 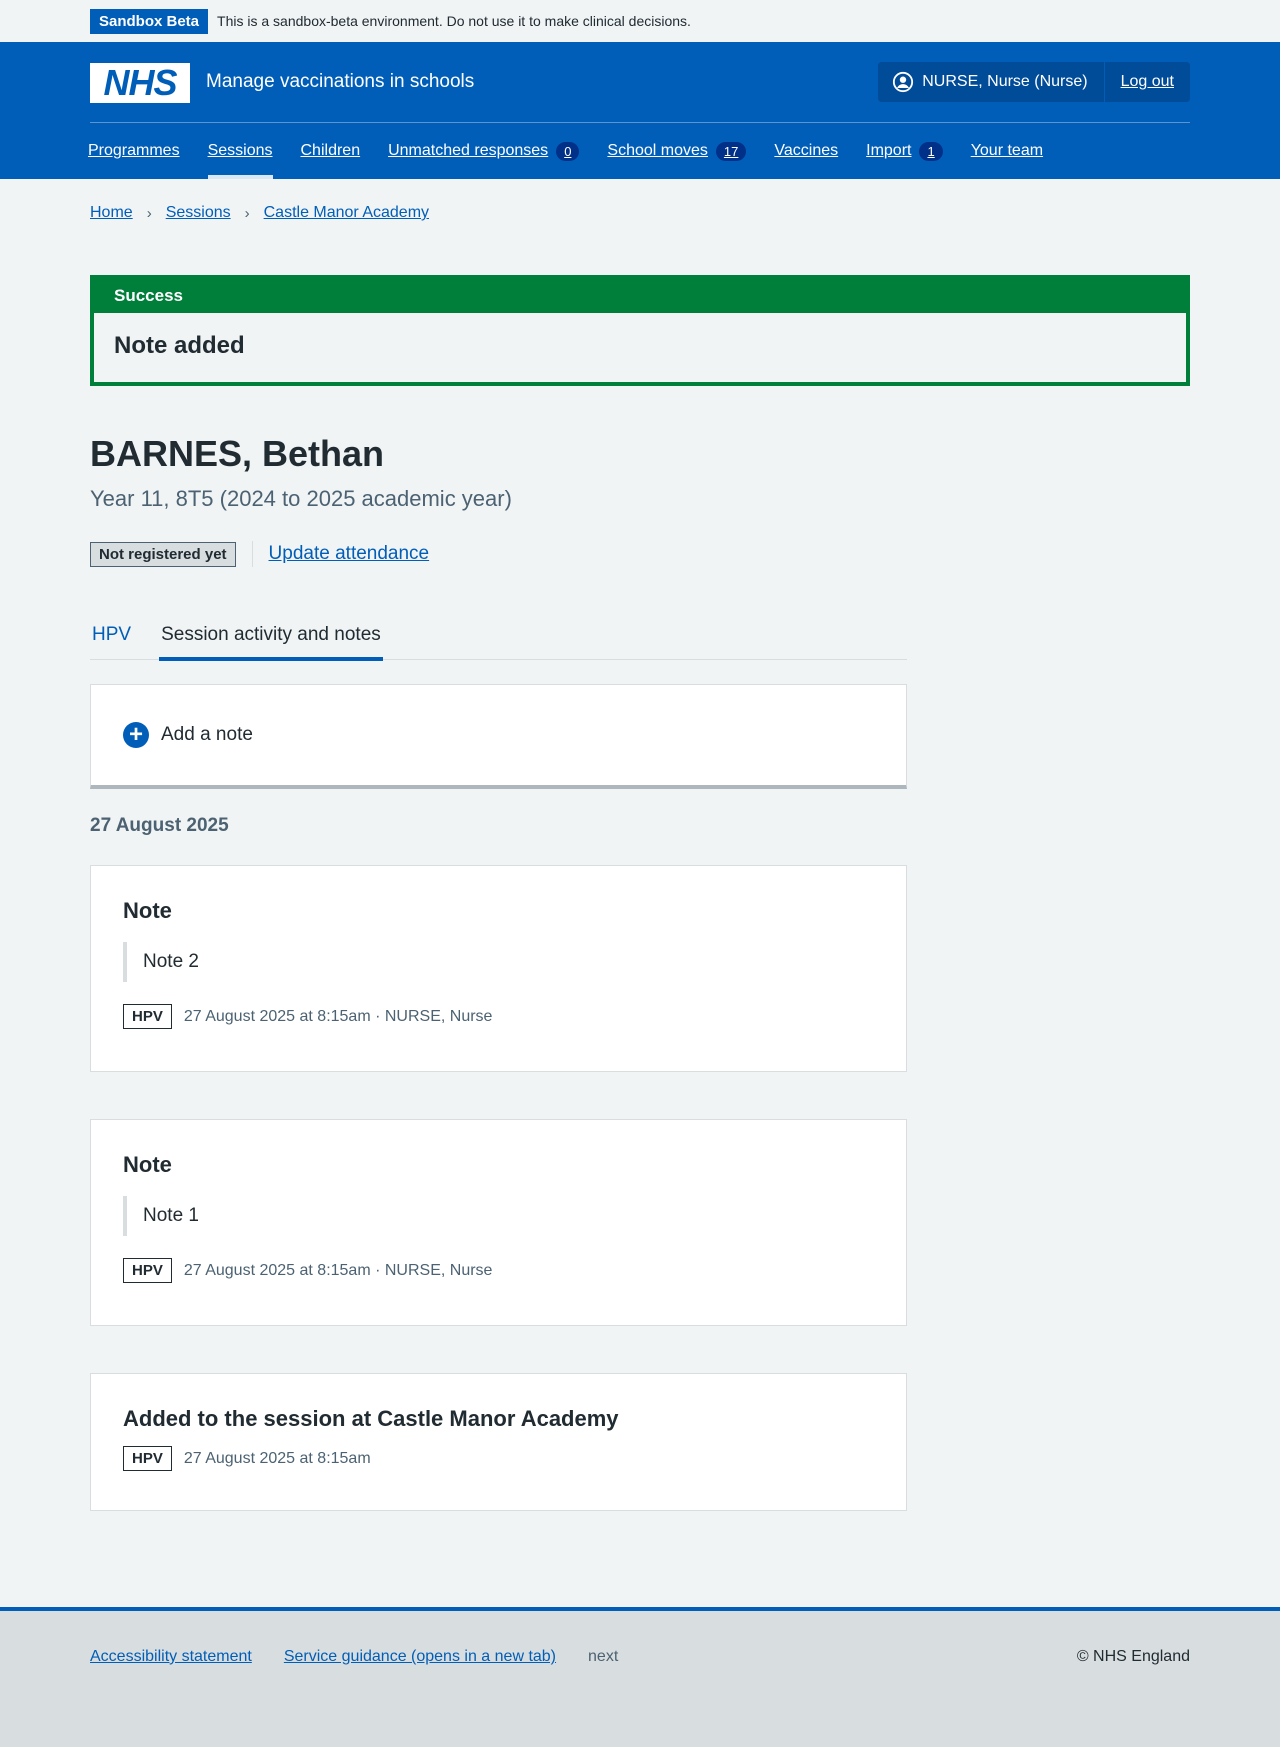 I want to click on account-user-name: NURSE, Nurse (Nurse), so click(x=1005, y=81).